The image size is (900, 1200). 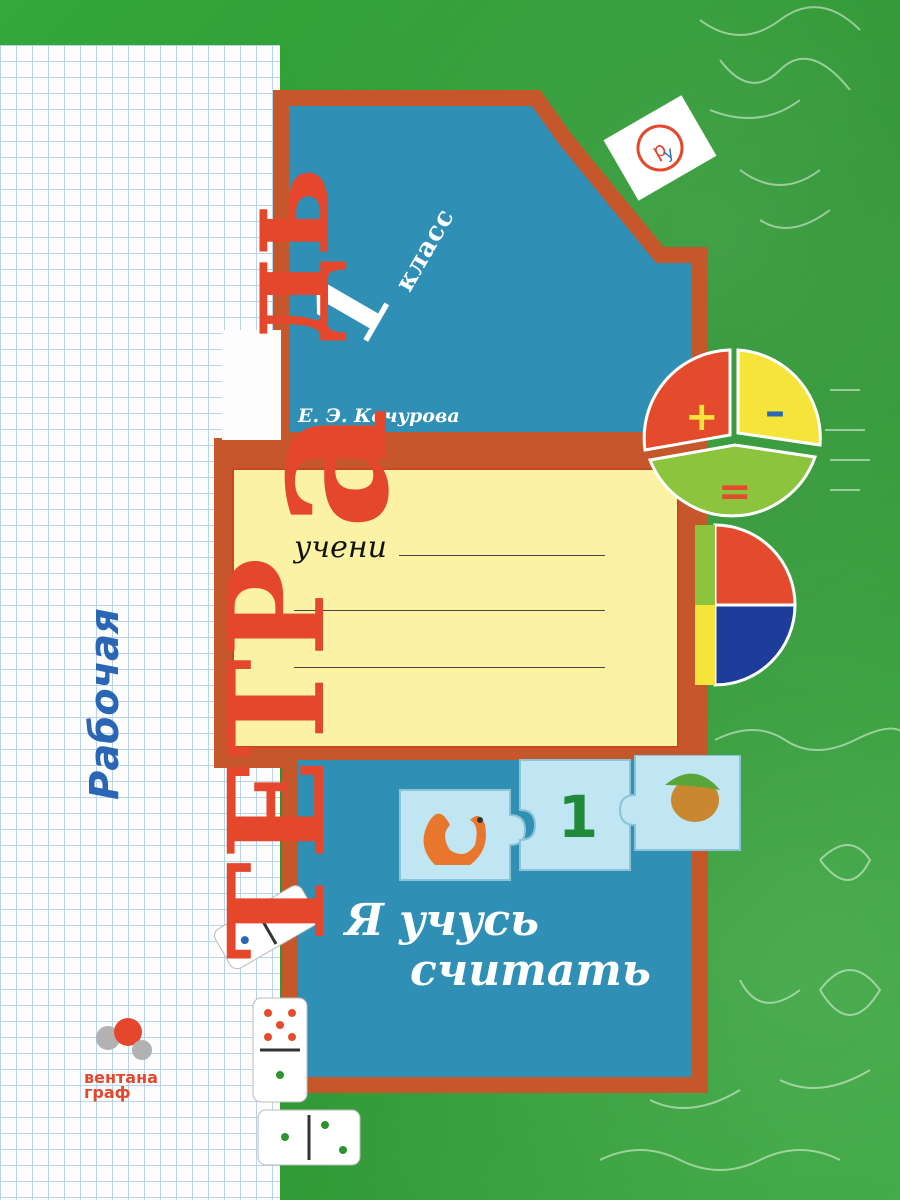 I want to click on title-part2: дь, so click(x=282, y=256).